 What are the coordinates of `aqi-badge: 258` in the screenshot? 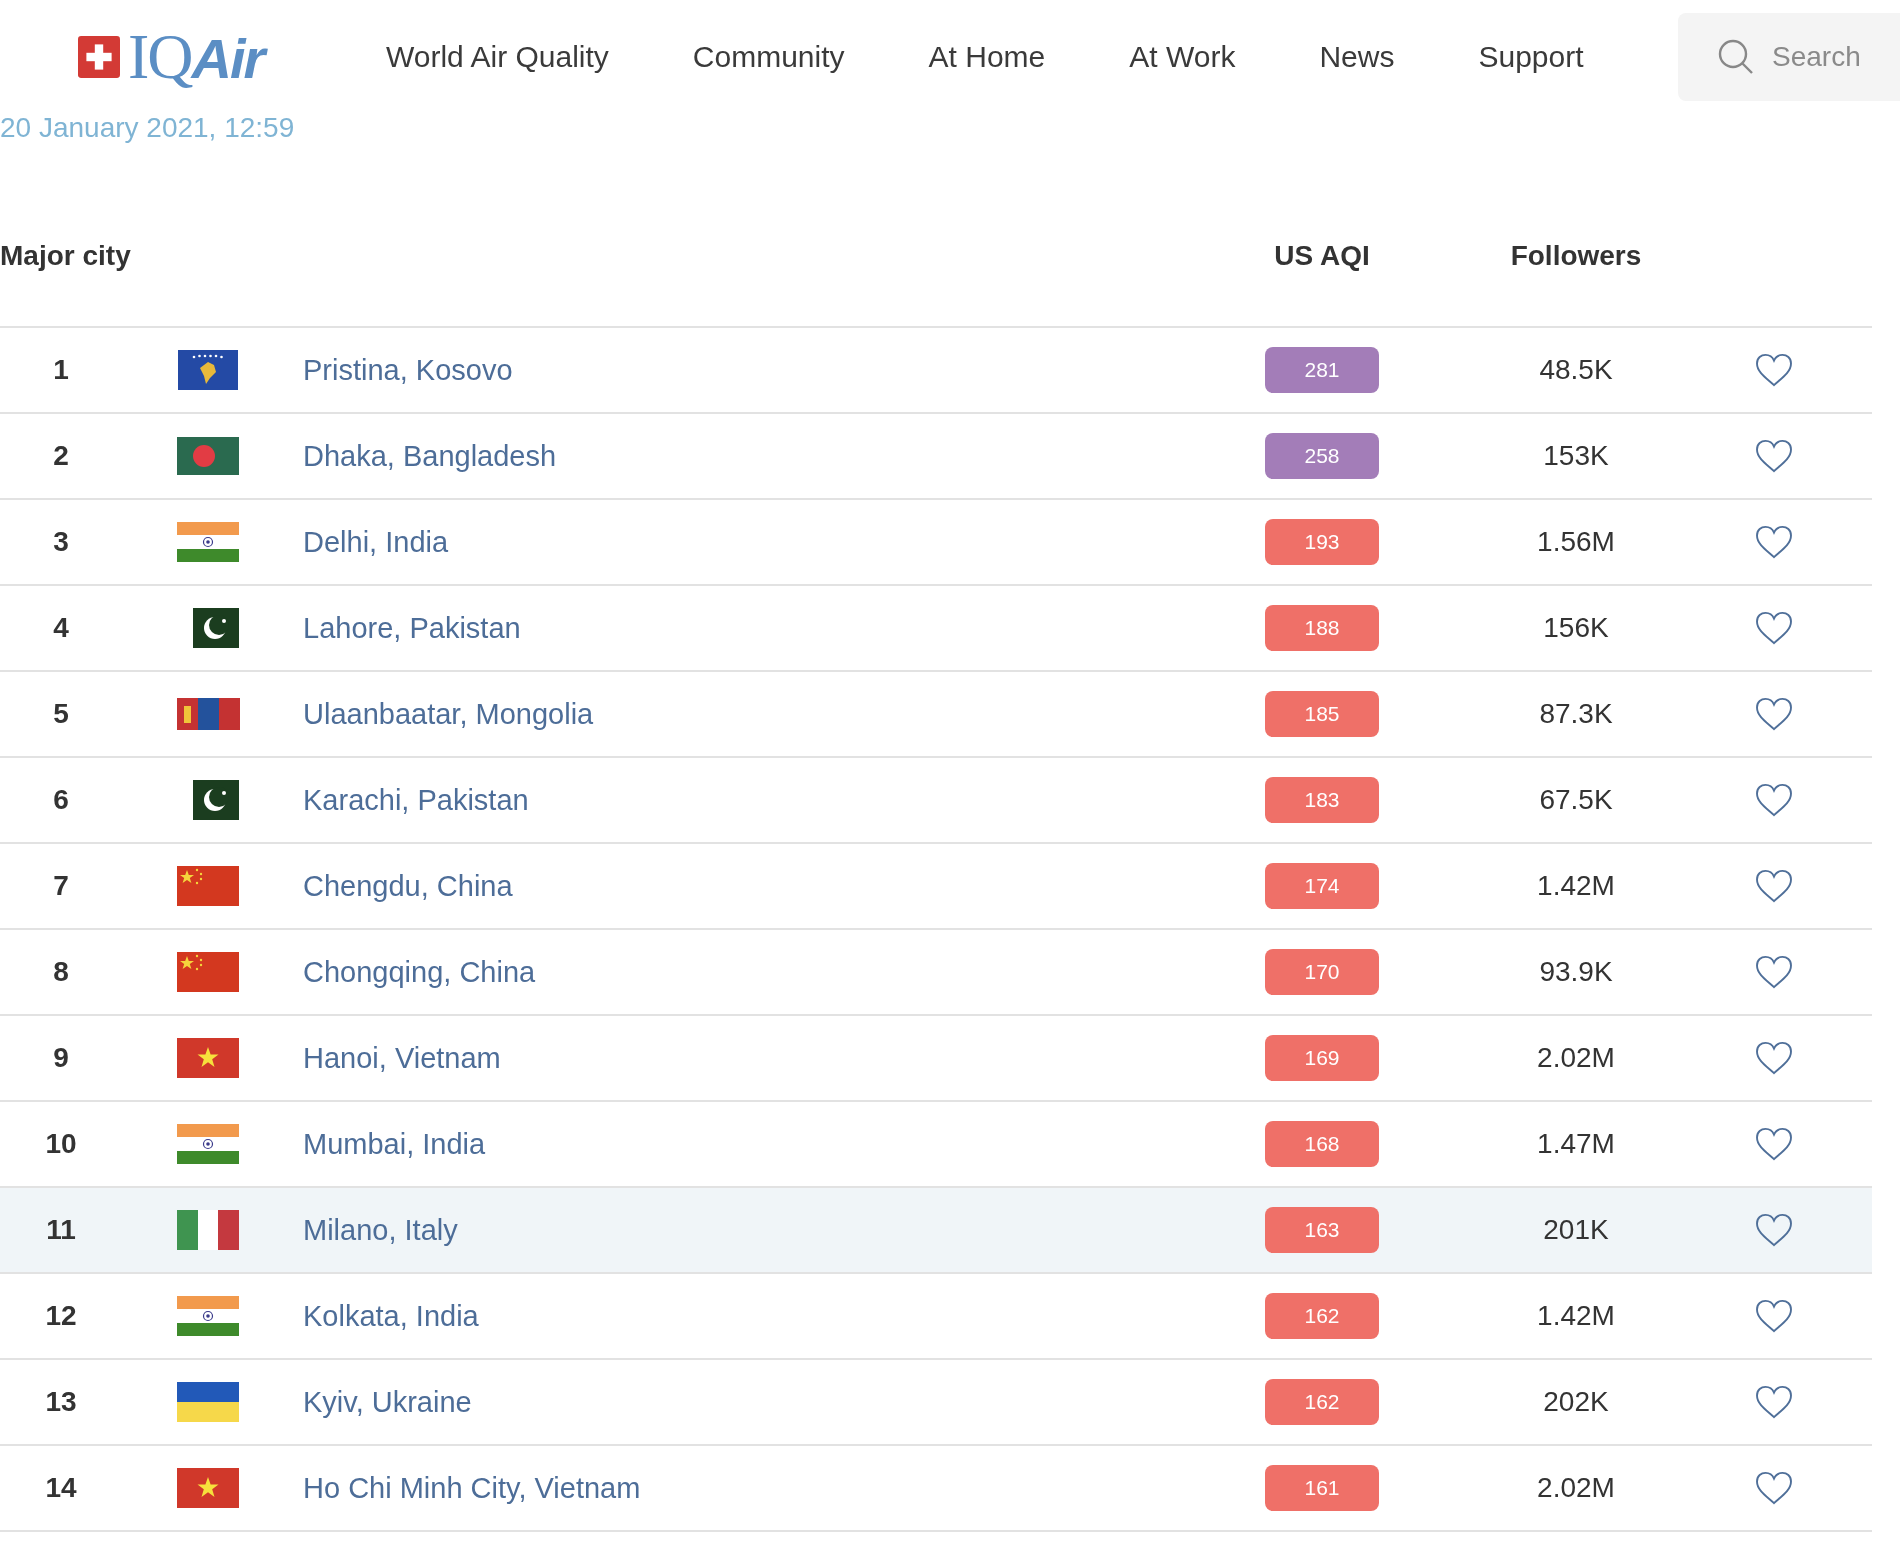 It's located at (1322, 456).